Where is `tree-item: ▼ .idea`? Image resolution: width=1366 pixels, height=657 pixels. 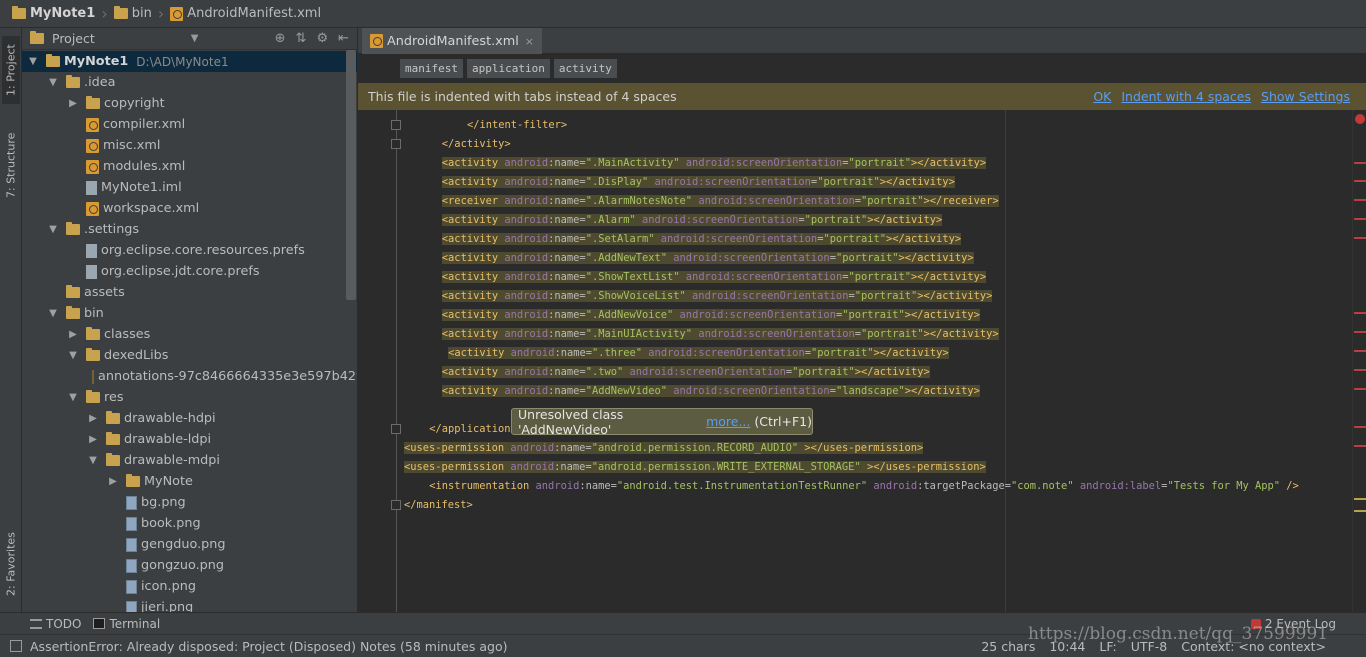
tree-item: ▼ .idea is located at coordinates (189, 82).